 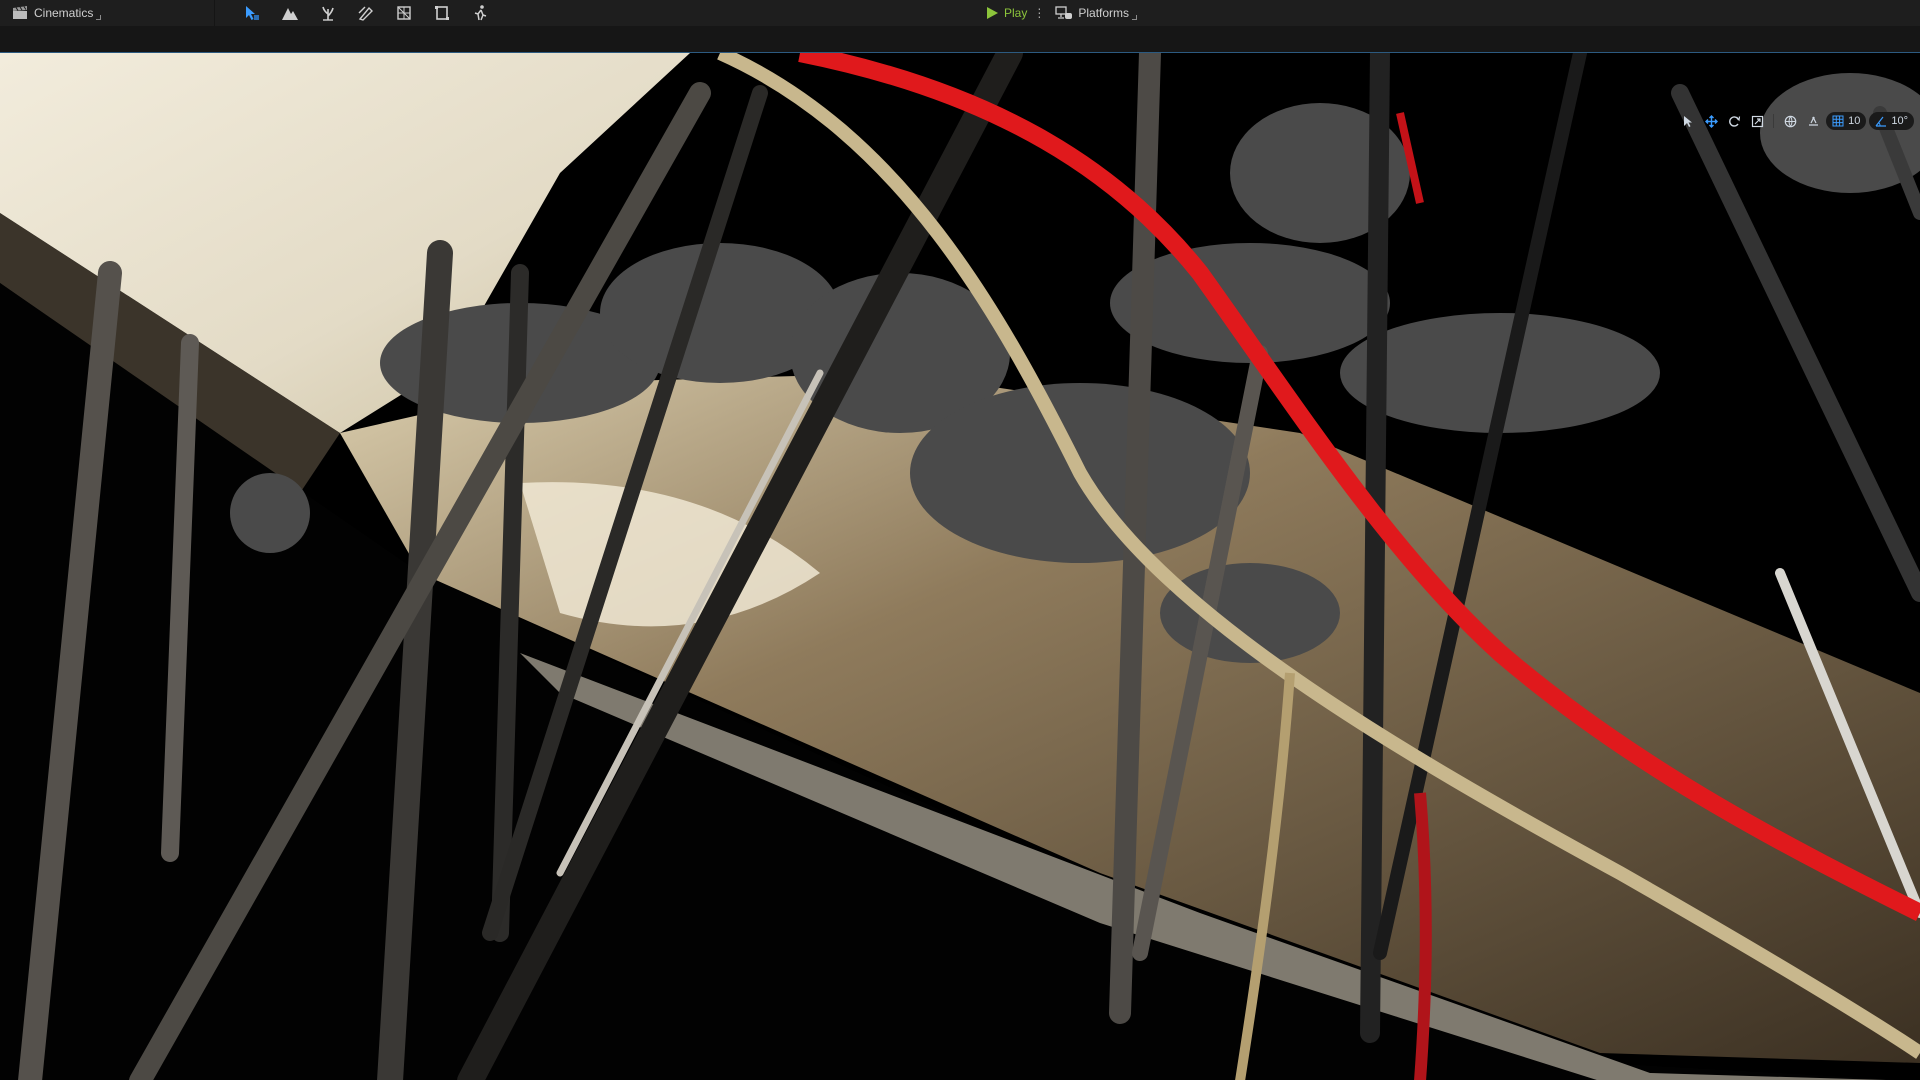 I want to click on mesh-paint-mode-button, so click(x=366, y=13).